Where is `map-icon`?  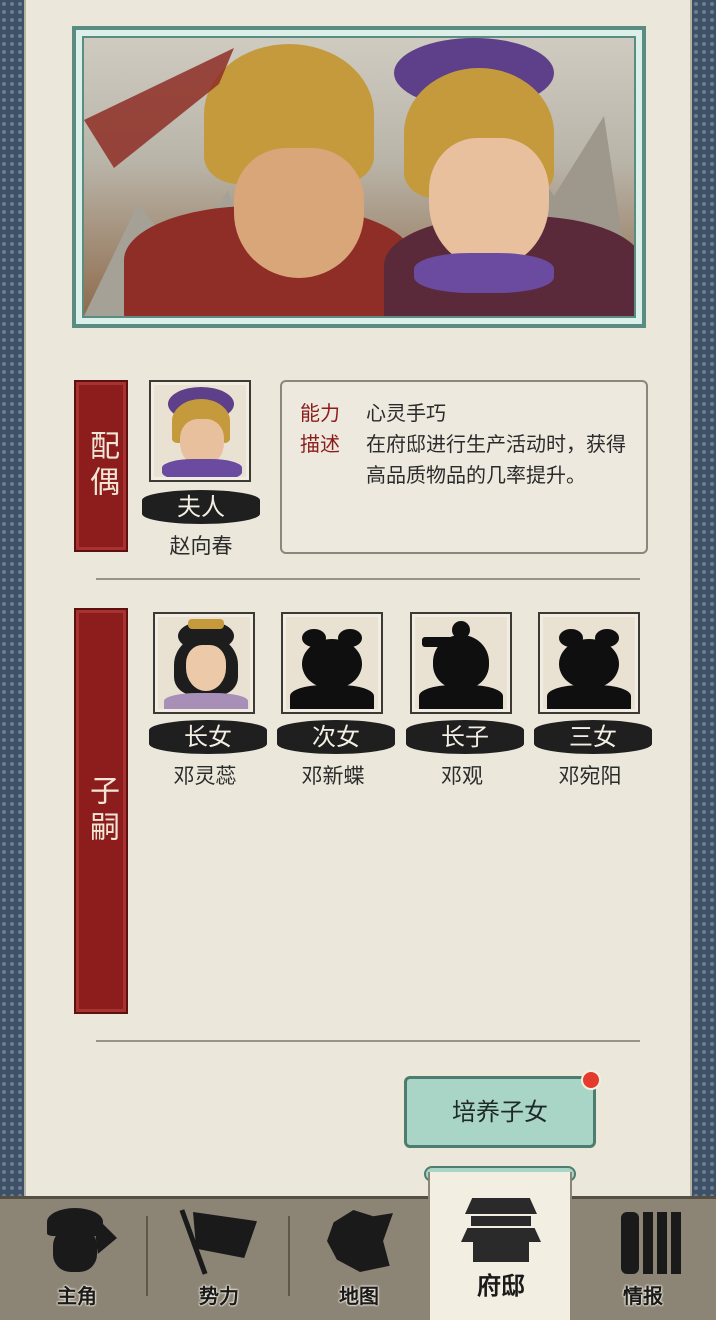
map-icon is located at coordinates (359, 1240).